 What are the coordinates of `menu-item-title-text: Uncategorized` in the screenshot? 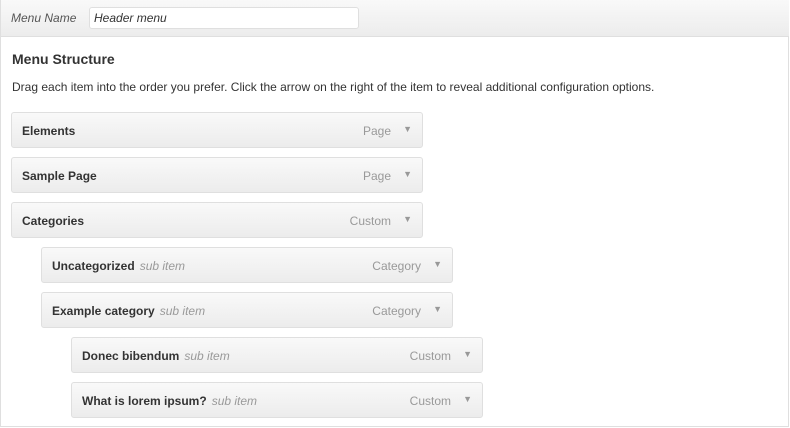 It's located at (93, 266).